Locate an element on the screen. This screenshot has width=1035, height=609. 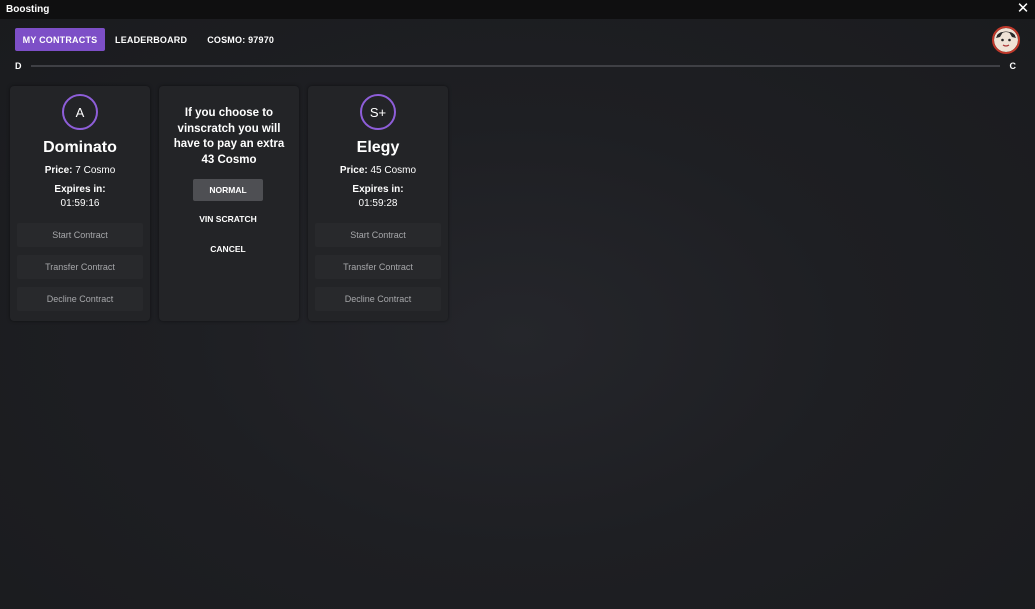
rank-progress-track is located at coordinates (515, 66).